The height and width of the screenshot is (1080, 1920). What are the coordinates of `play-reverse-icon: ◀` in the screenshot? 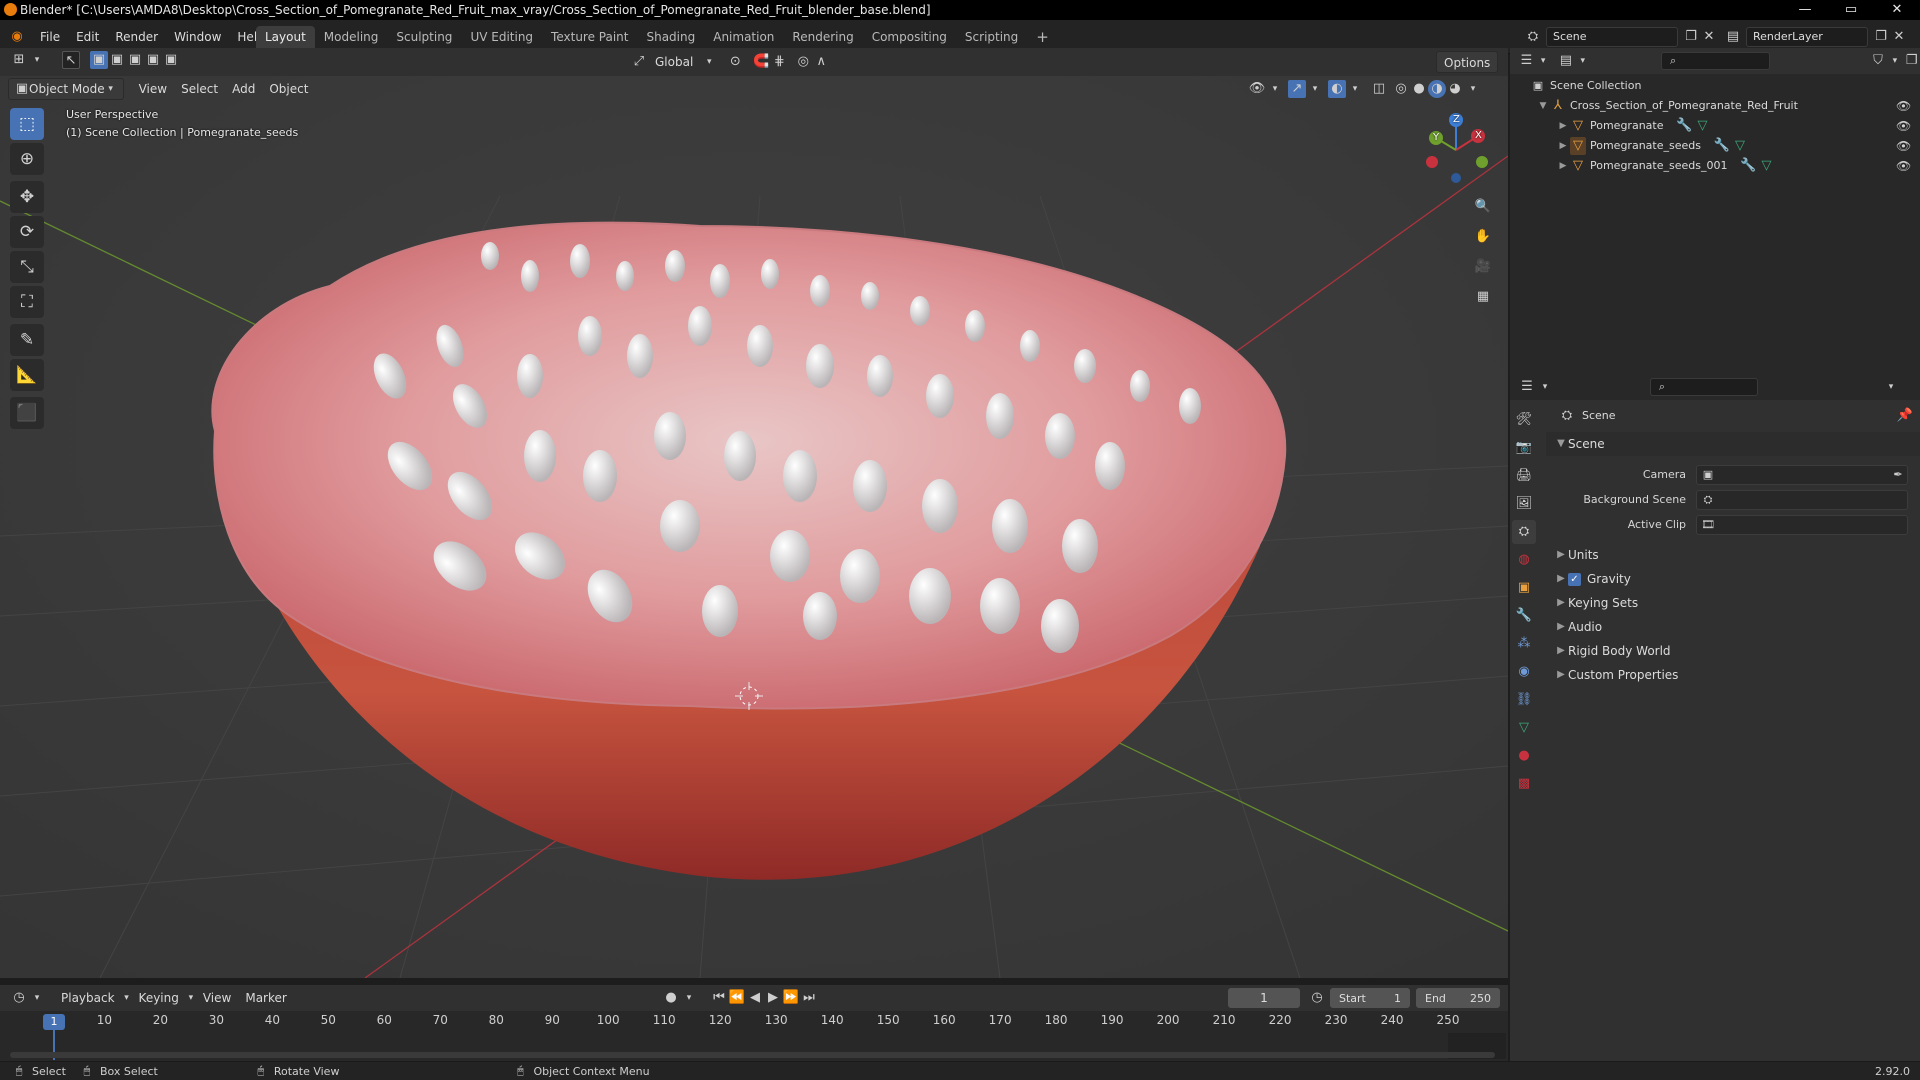 It's located at (755, 998).